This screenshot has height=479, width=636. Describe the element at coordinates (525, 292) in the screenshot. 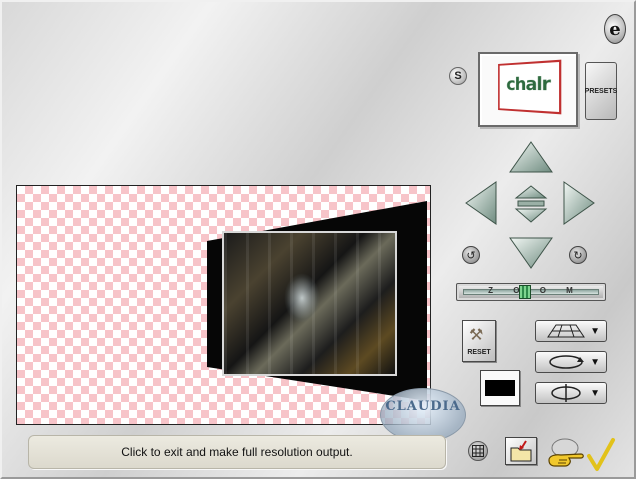

I see `zoom-knob` at that location.